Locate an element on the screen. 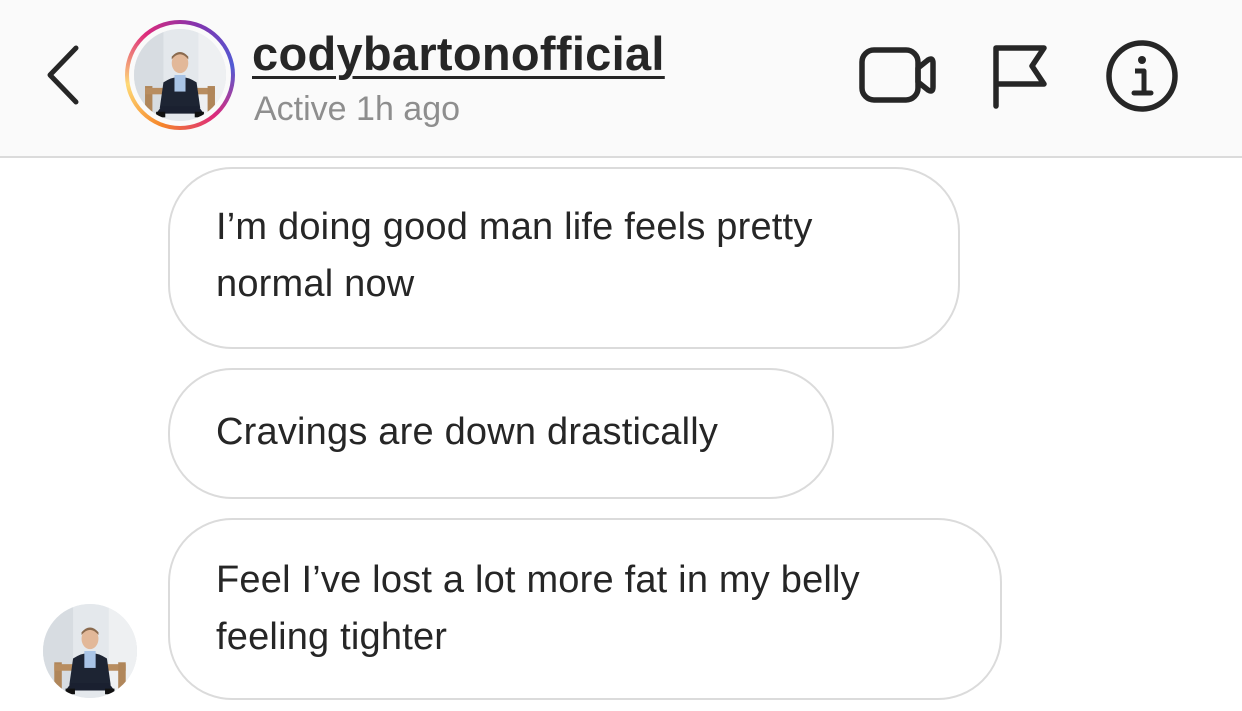 This screenshot has height=711, width=1242. back-button is located at coordinates (66, 75).